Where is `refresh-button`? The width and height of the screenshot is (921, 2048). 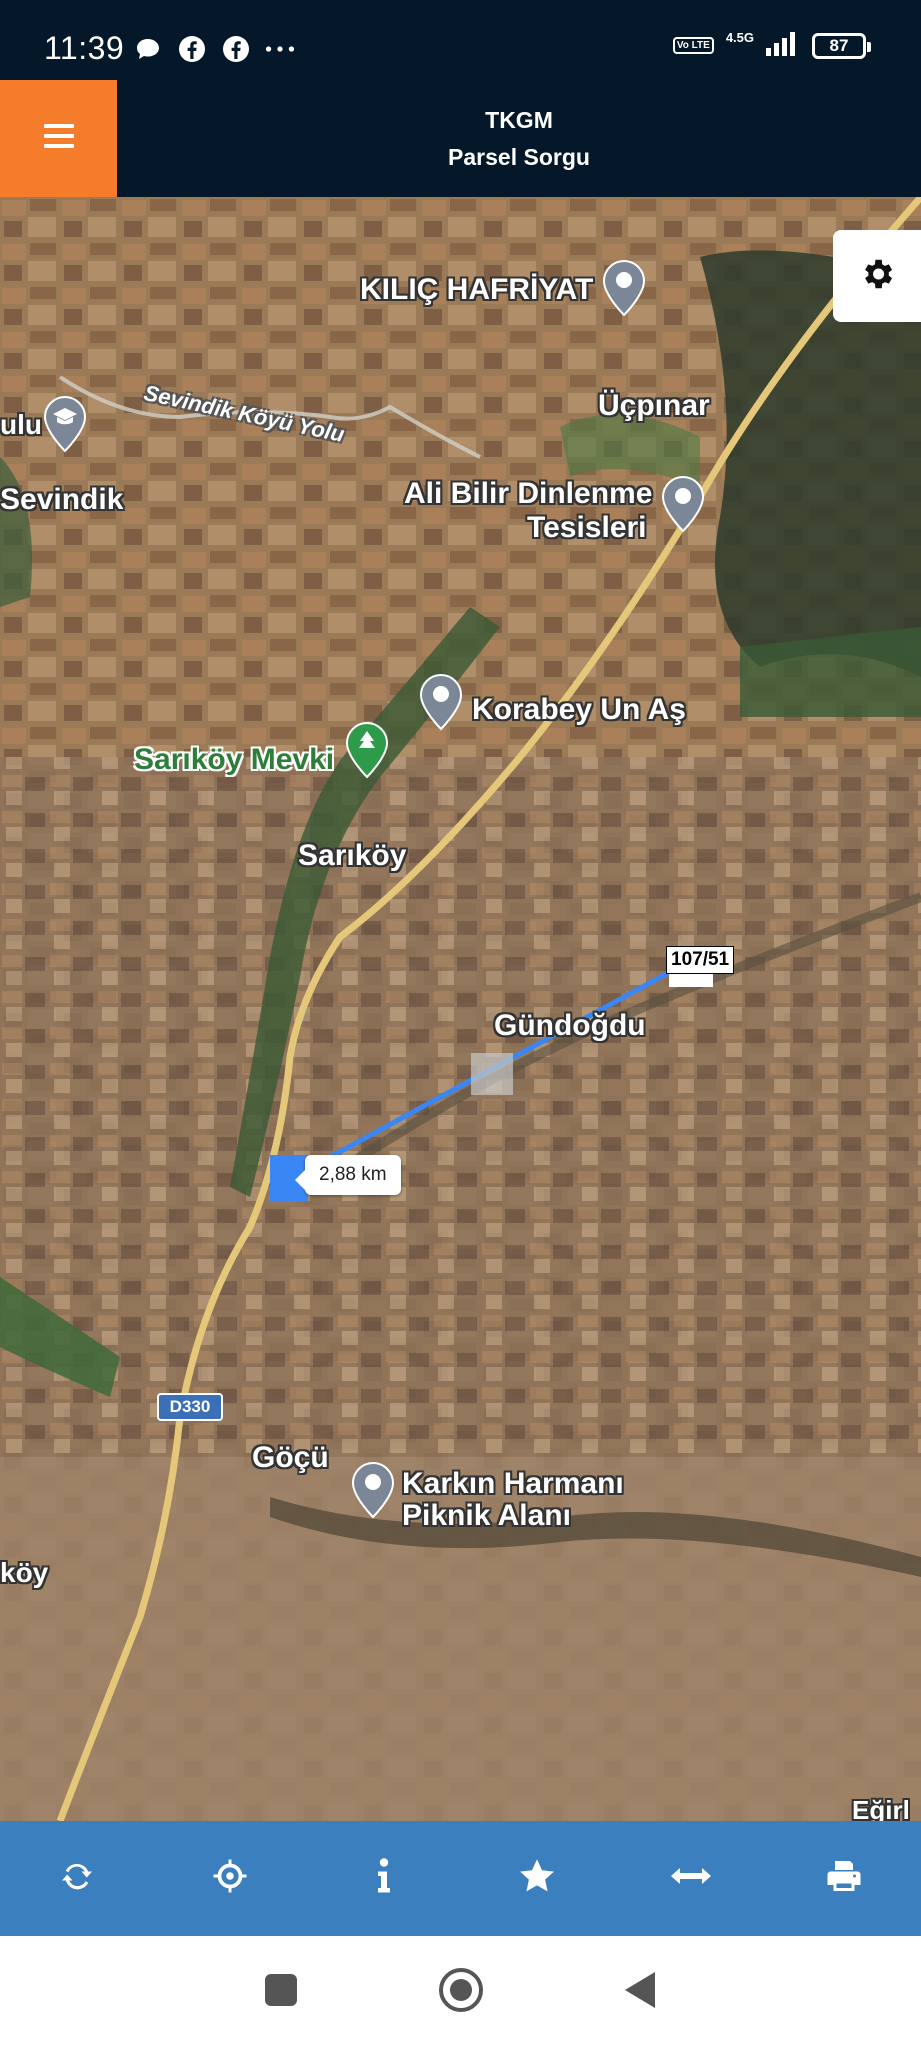 refresh-button is located at coordinates (77, 1879).